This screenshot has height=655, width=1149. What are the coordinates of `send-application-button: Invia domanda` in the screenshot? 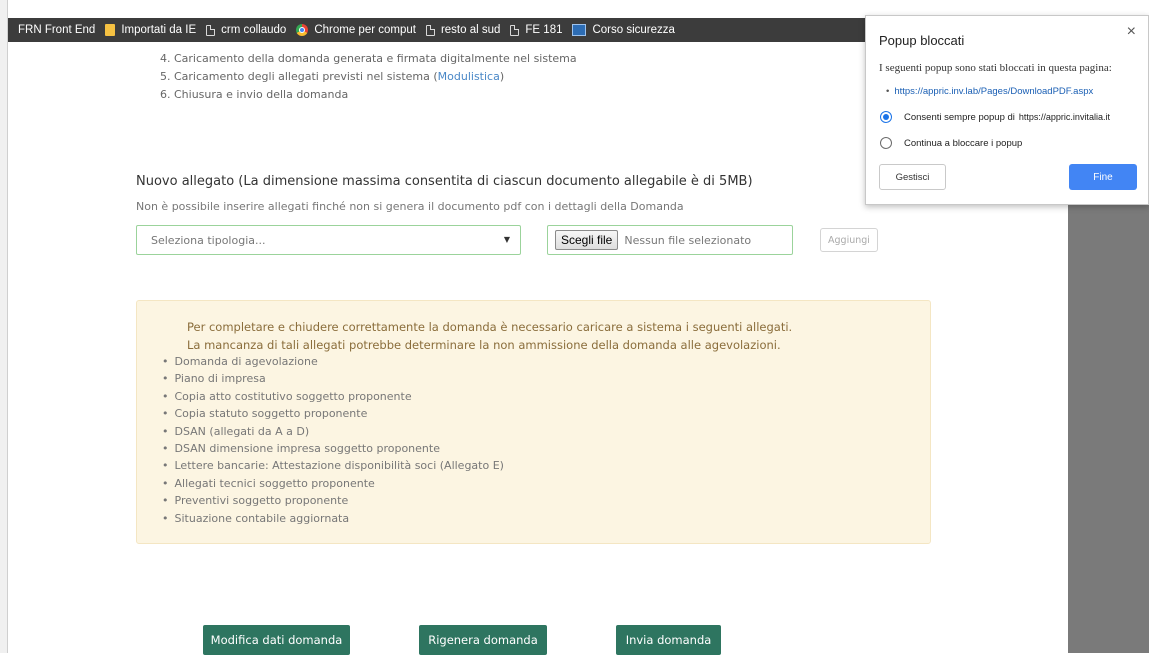 It's located at (668, 640).